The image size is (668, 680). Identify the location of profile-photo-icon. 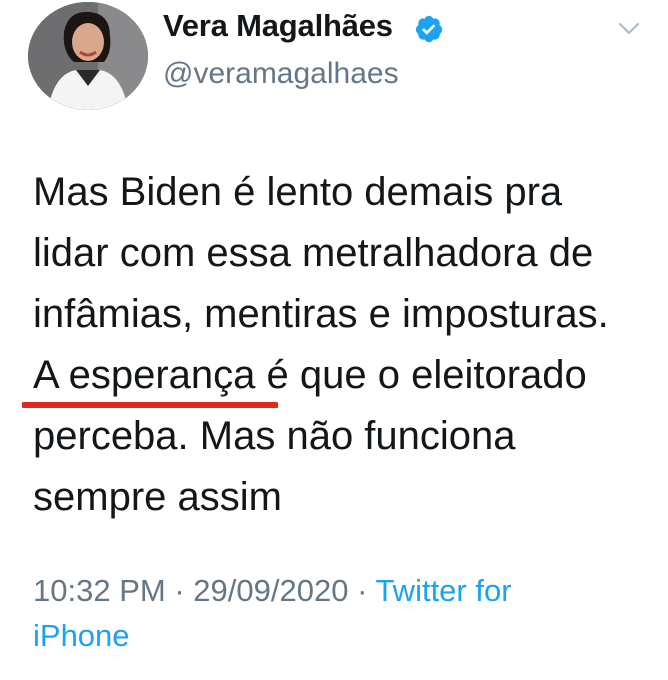
(88, 56).